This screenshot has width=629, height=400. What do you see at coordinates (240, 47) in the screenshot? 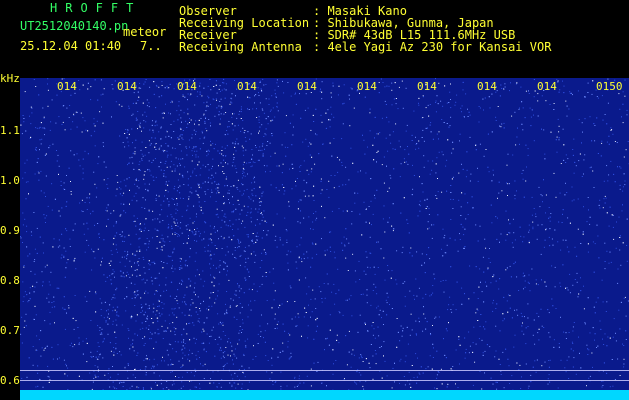
I see `field-label-antenna: Receiving Antenna` at bounding box center [240, 47].